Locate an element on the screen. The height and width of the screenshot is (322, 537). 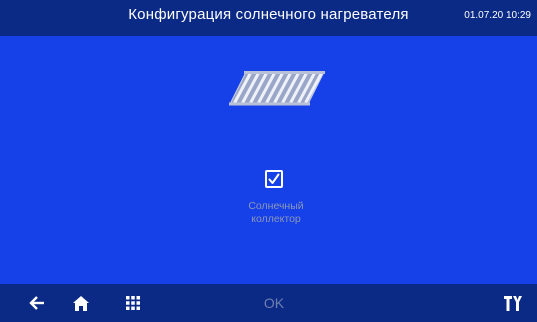
grid-icon is located at coordinates (133, 303).